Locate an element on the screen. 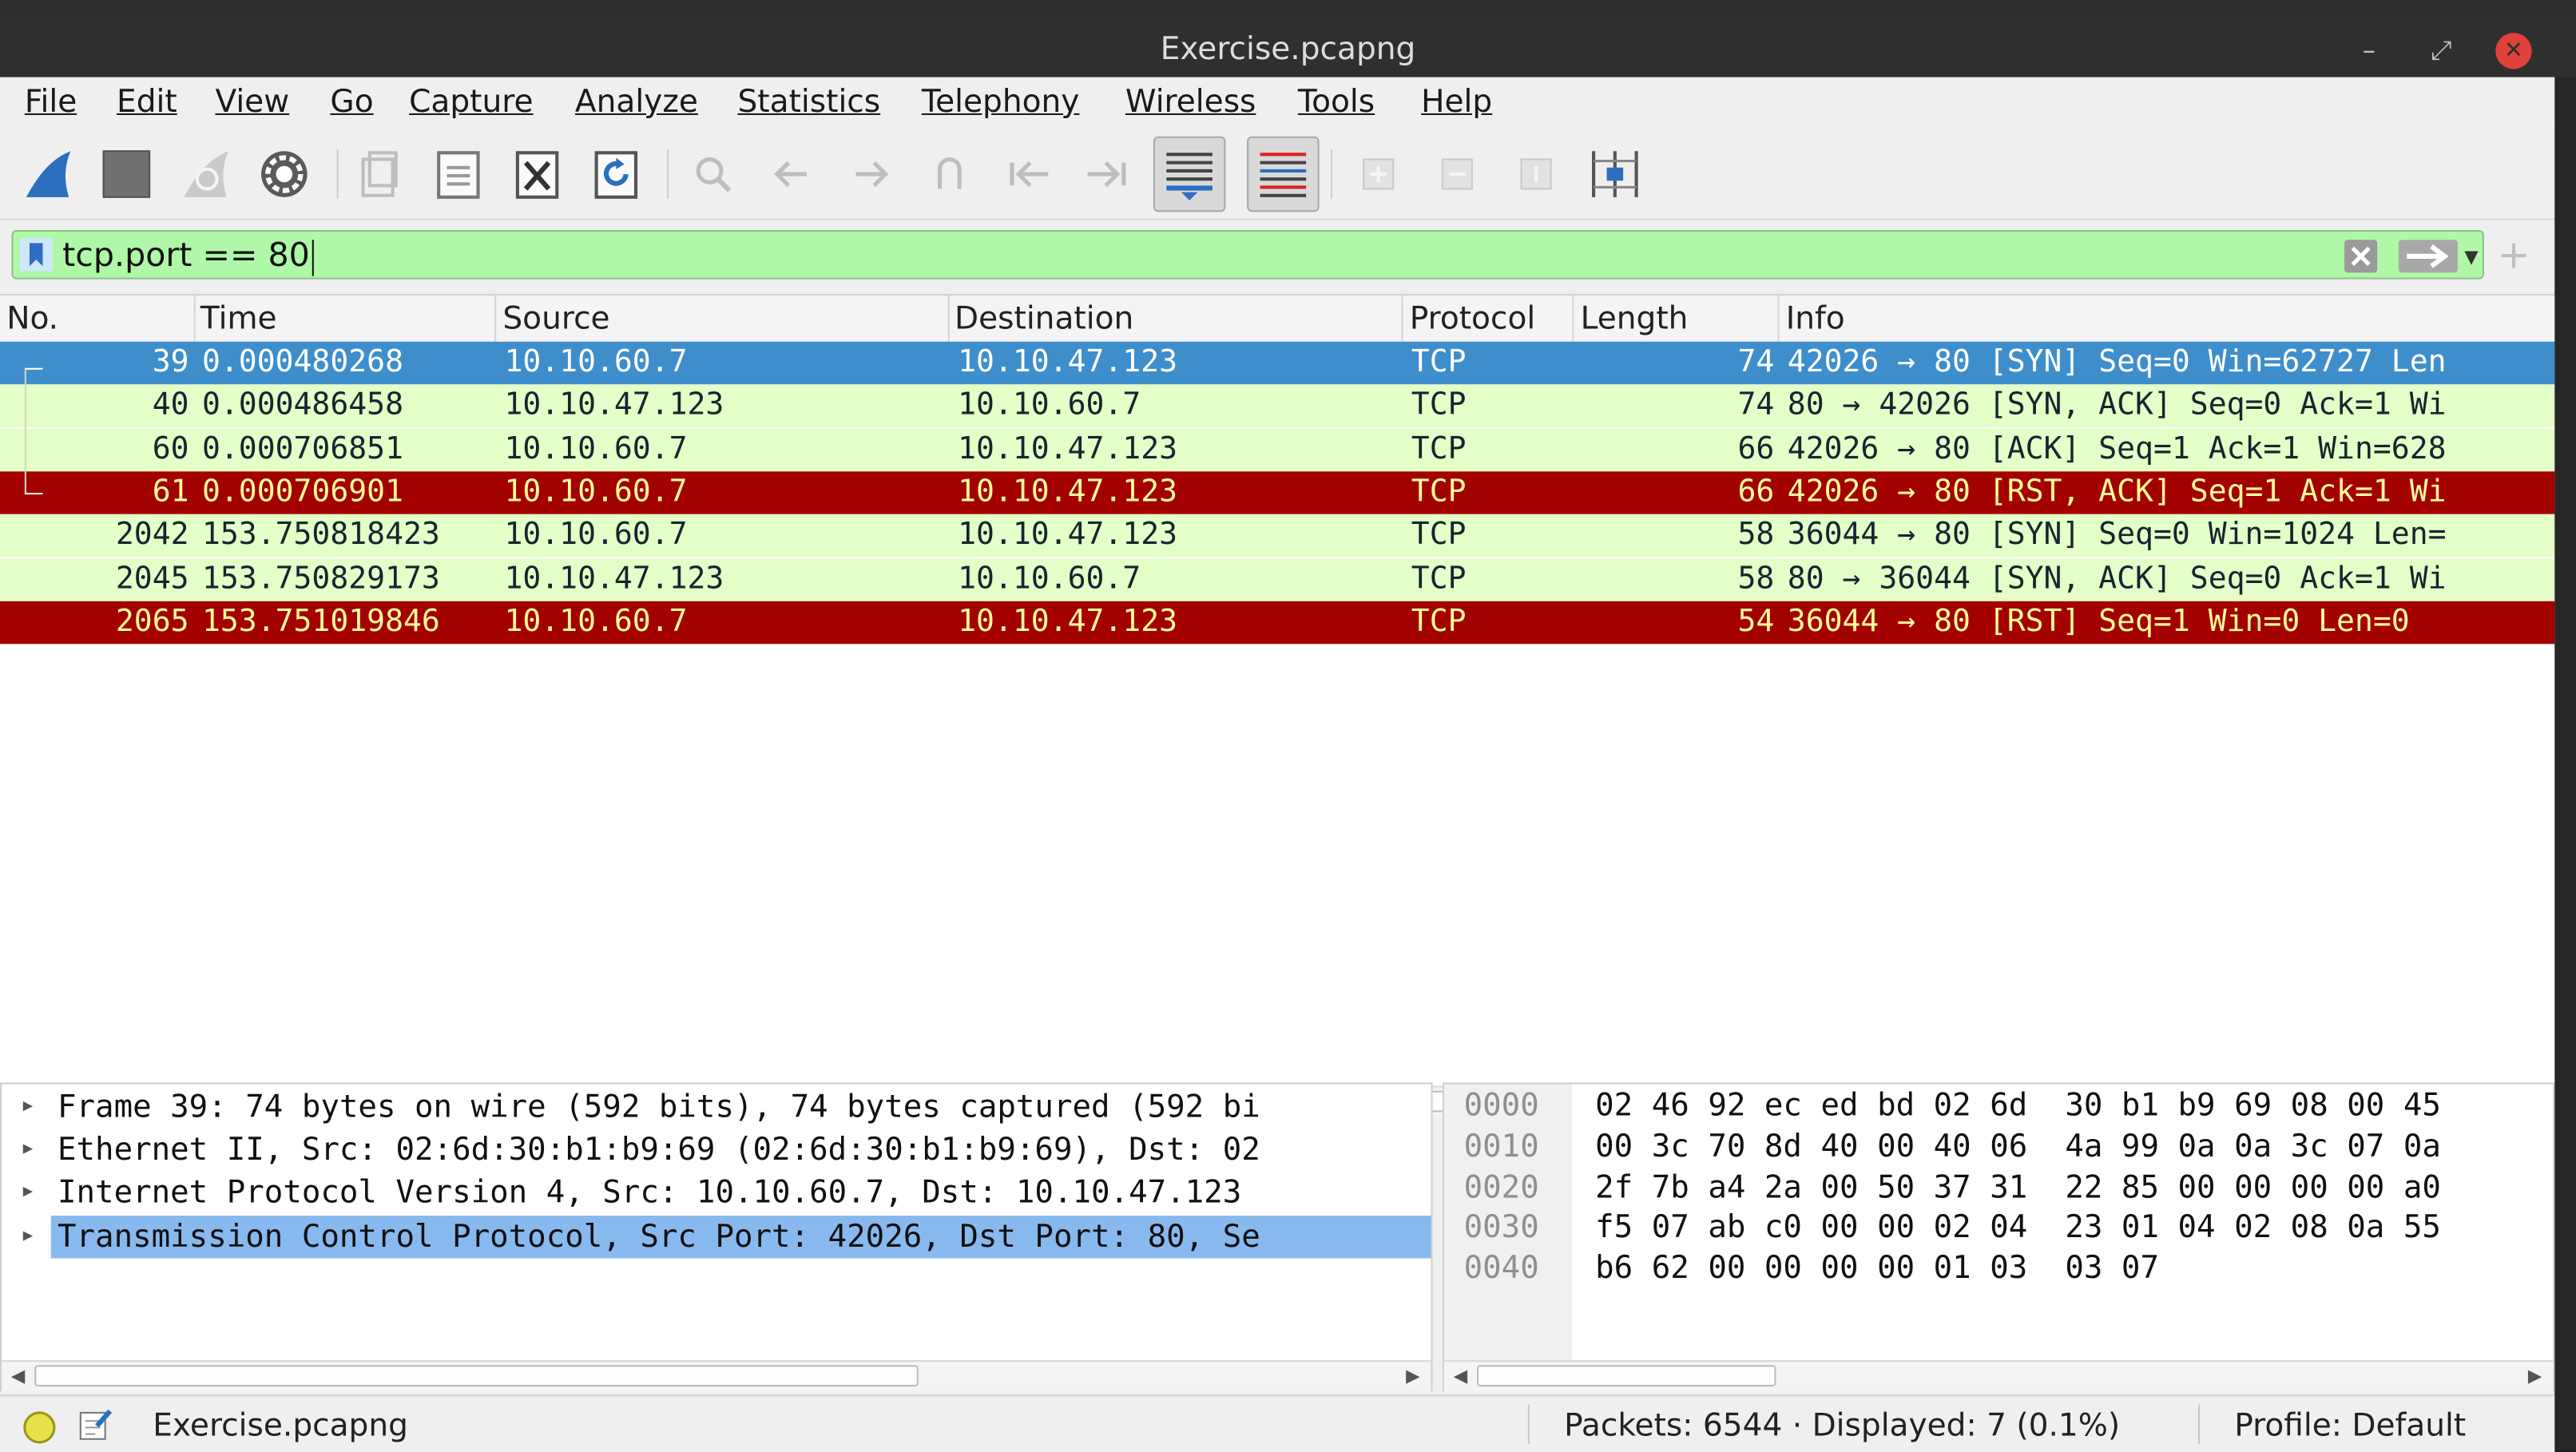 Image resolution: width=2576 pixels, height=1452 pixels. menu-tools: Tools is located at coordinates (1336, 102).